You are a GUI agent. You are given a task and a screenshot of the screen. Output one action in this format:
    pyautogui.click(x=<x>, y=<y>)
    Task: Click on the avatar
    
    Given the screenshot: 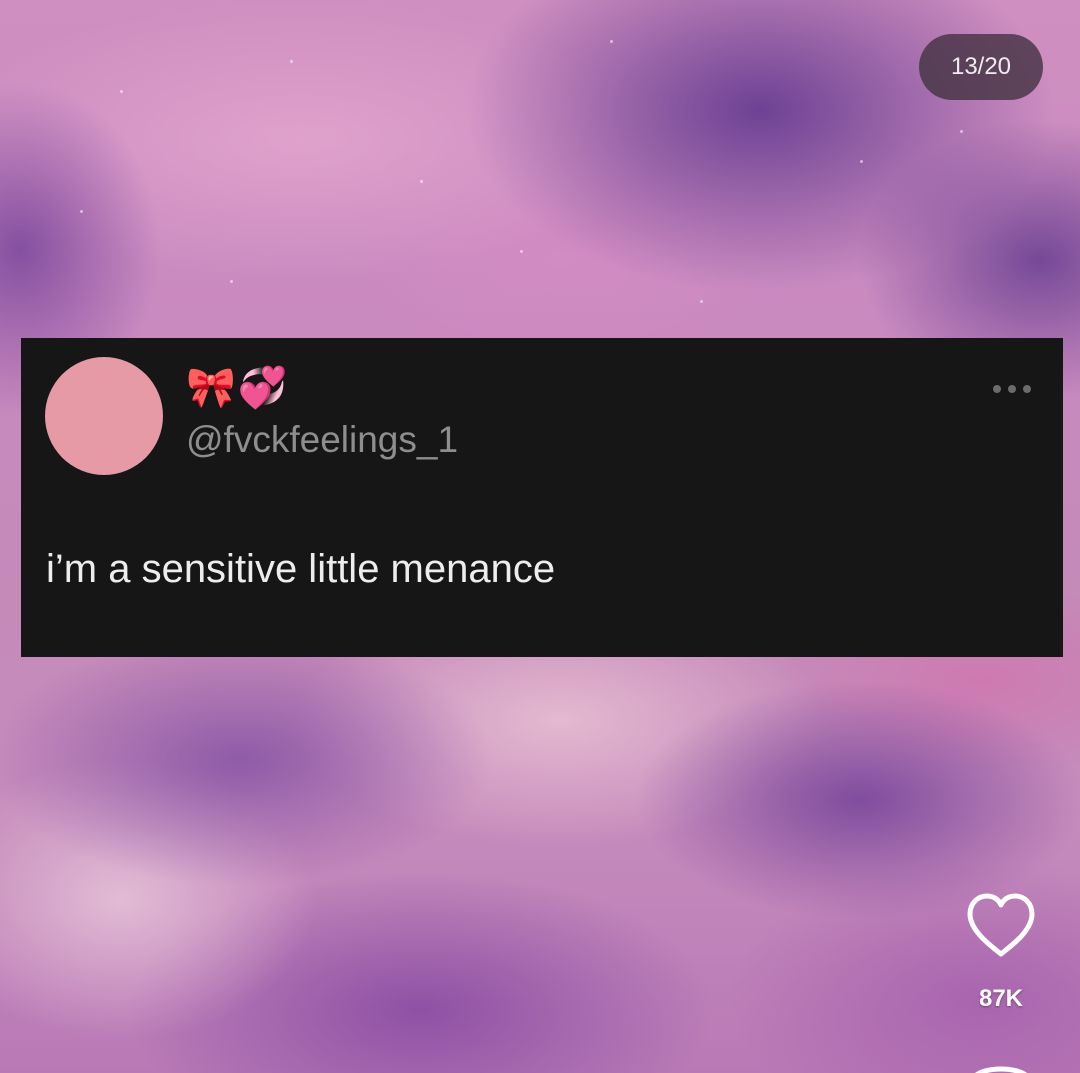 What is the action you would take?
    pyautogui.click(x=104, y=416)
    